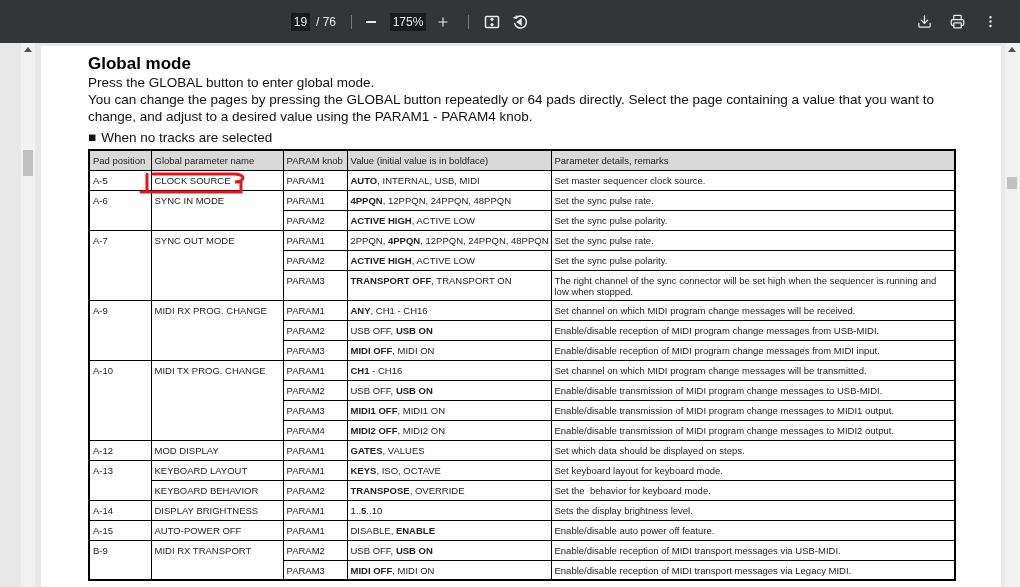 The height and width of the screenshot is (587, 1020). What do you see at coordinates (217, 210) in the screenshot?
I see `table-cell: SYNC IN MODE` at bounding box center [217, 210].